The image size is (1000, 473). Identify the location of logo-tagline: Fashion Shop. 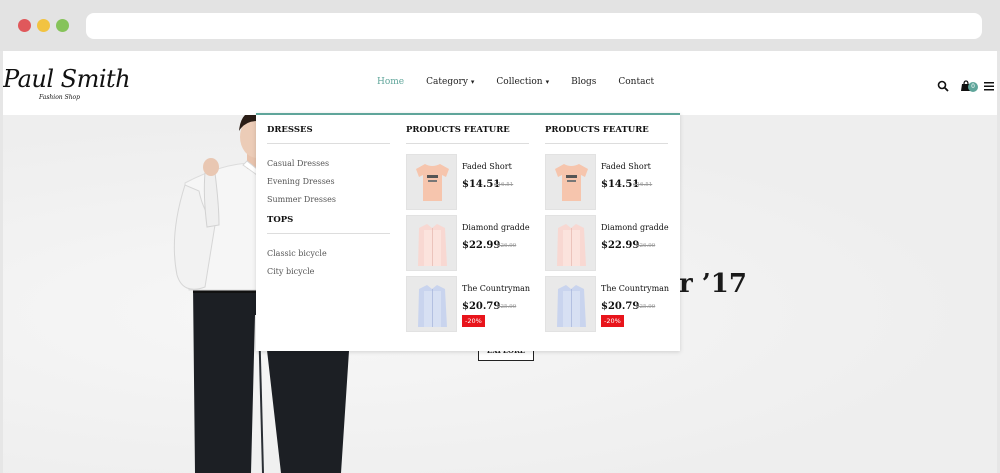
(60, 97).